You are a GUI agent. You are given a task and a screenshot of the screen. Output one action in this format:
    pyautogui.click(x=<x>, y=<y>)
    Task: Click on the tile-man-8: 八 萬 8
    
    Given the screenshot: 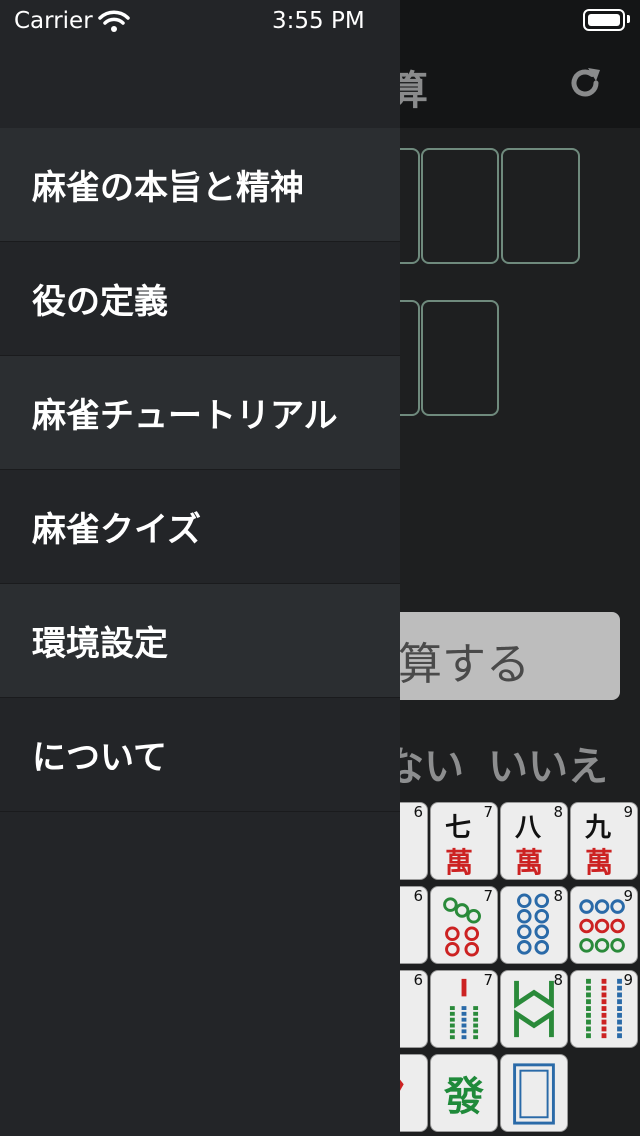 What is the action you would take?
    pyautogui.click(x=534, y=841)
    